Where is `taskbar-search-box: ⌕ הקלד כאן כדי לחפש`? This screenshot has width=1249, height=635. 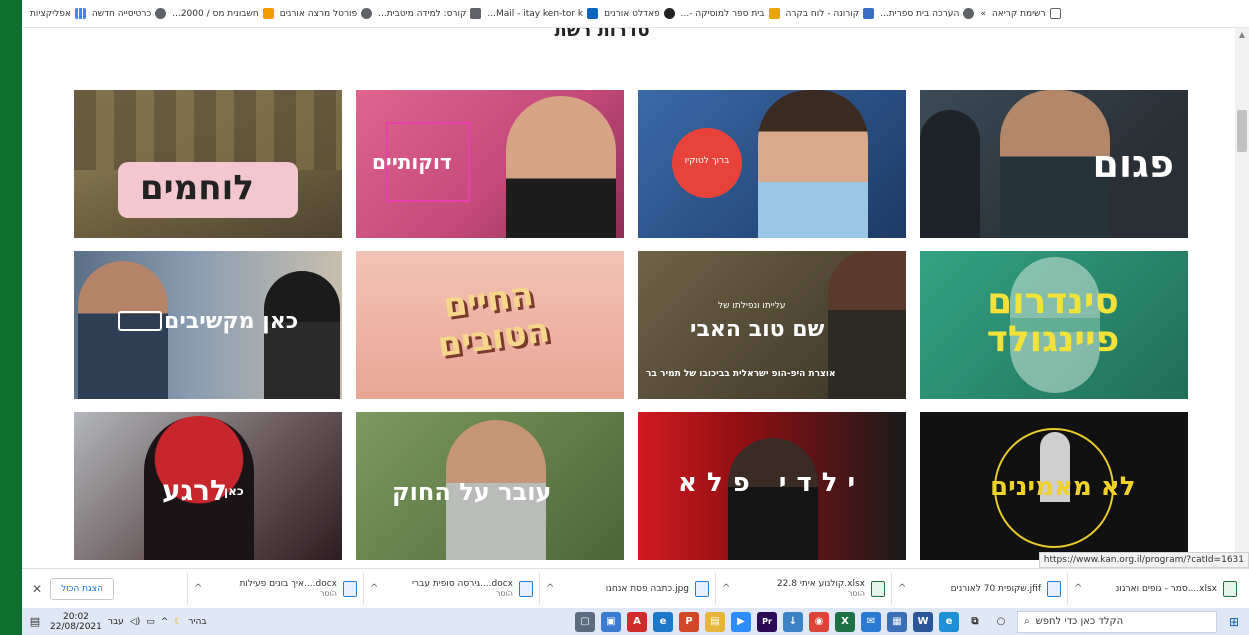
taskbar-search-box: ⌕ הקלד כאן כדי לחפש is located at coordinates (1117, 621).